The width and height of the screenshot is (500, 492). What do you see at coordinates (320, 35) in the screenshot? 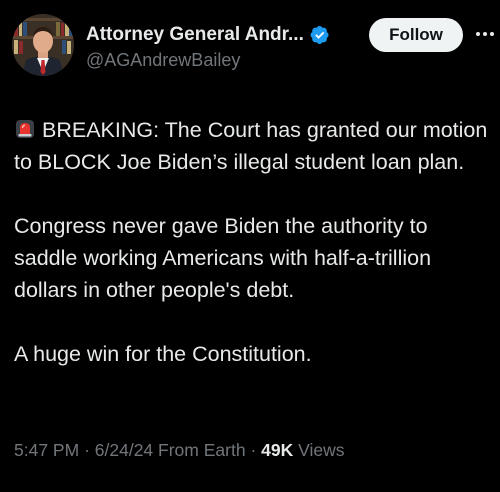
I see `verified-badge-icon` at bounding box center [320, 35].